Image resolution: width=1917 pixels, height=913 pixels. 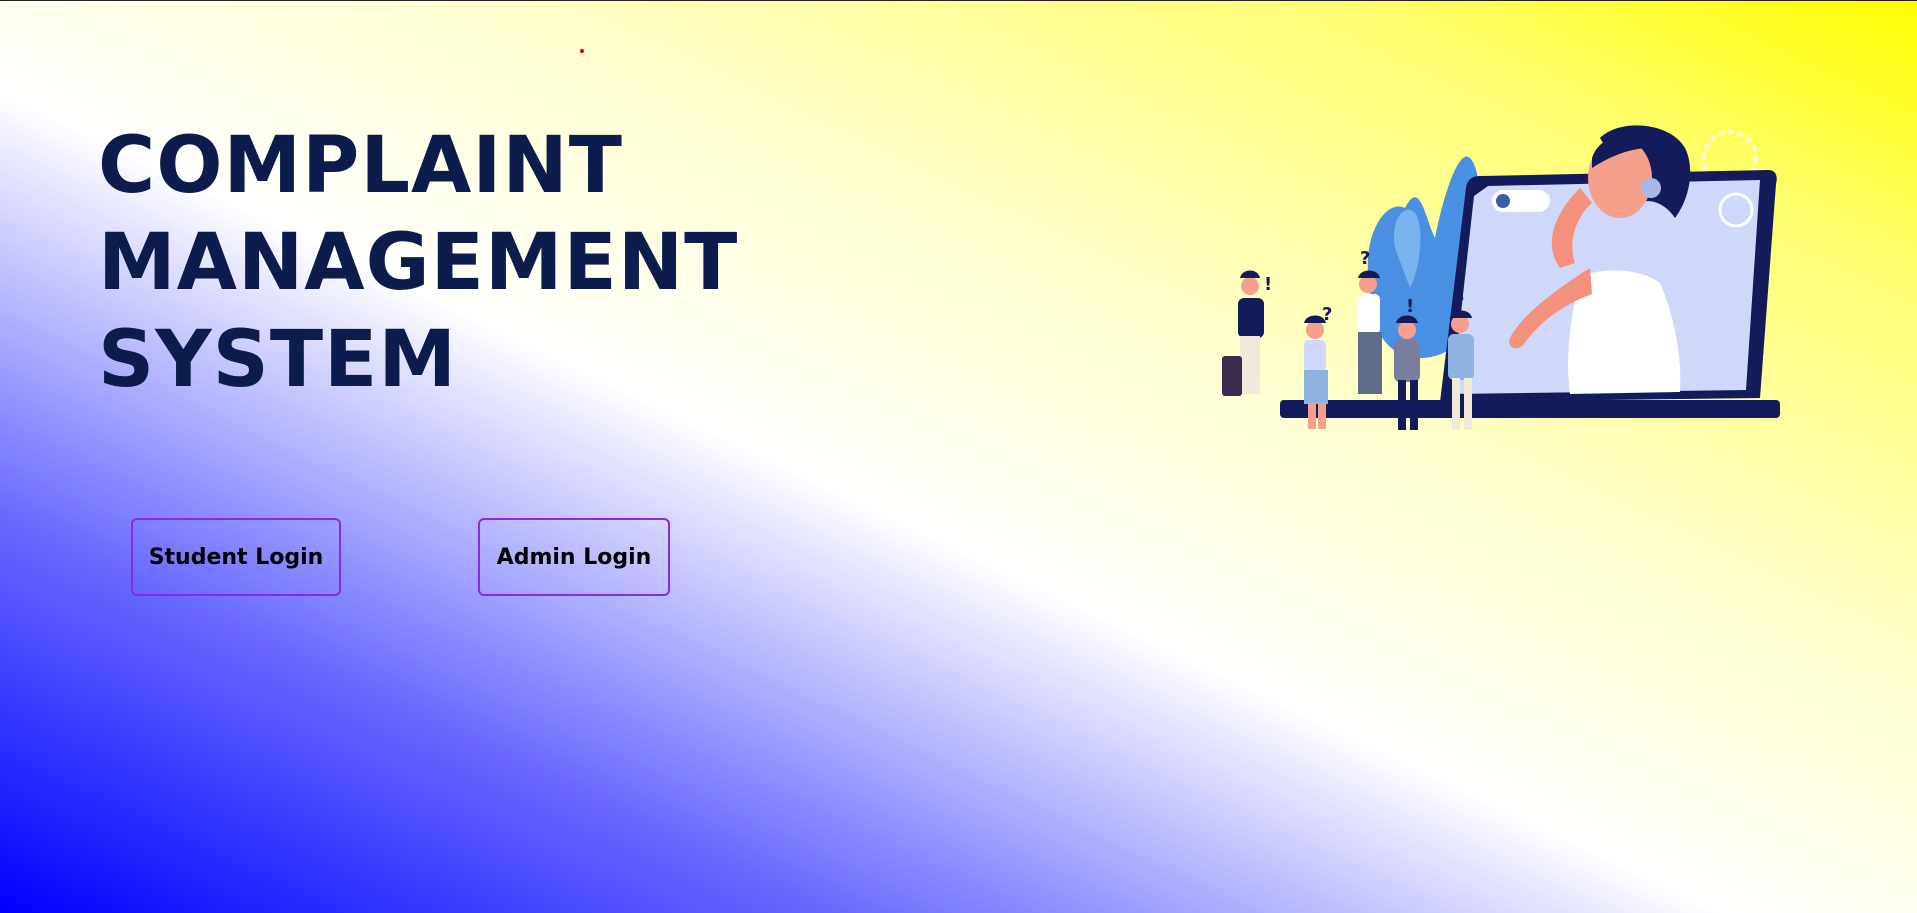 I want to click on title-line-2: MANAGEMENT, so click(x=418, y=263).